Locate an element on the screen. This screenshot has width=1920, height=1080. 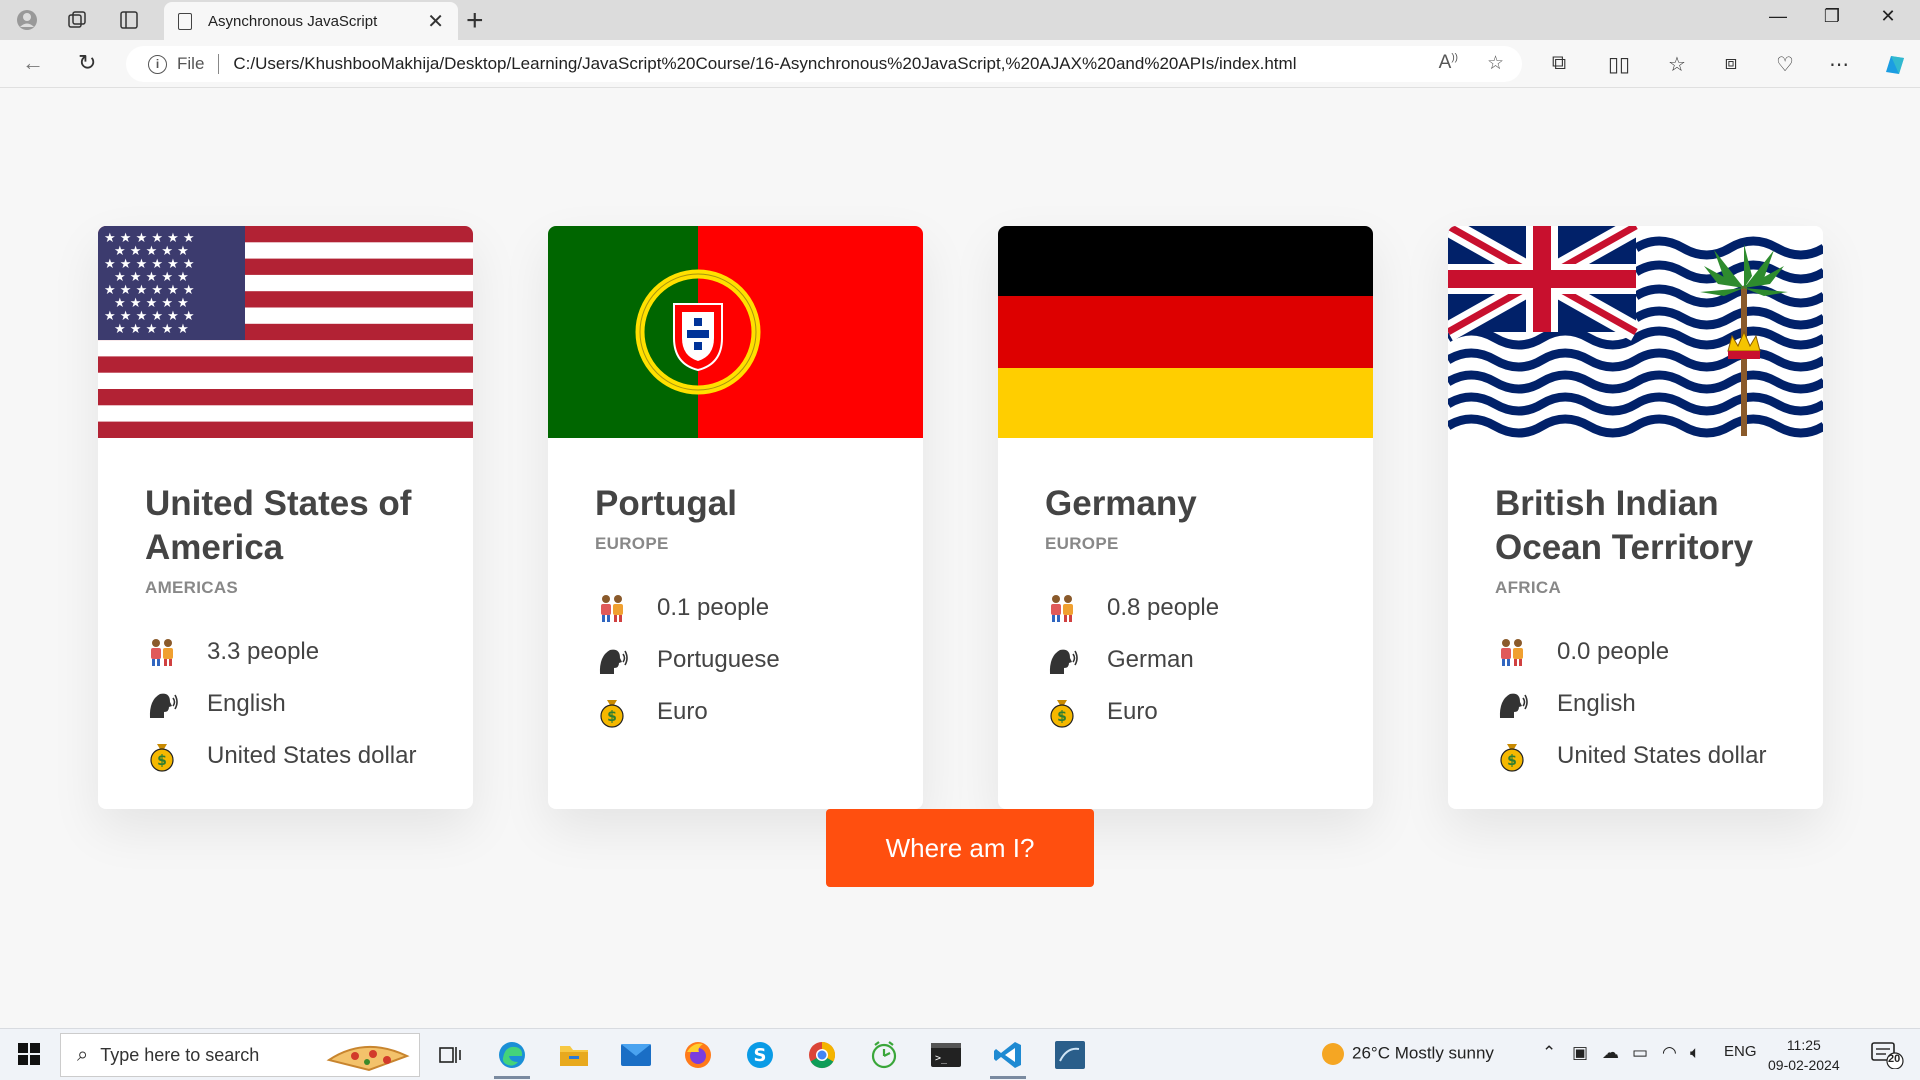
germany-flag is located at coordinates (1185, 332).